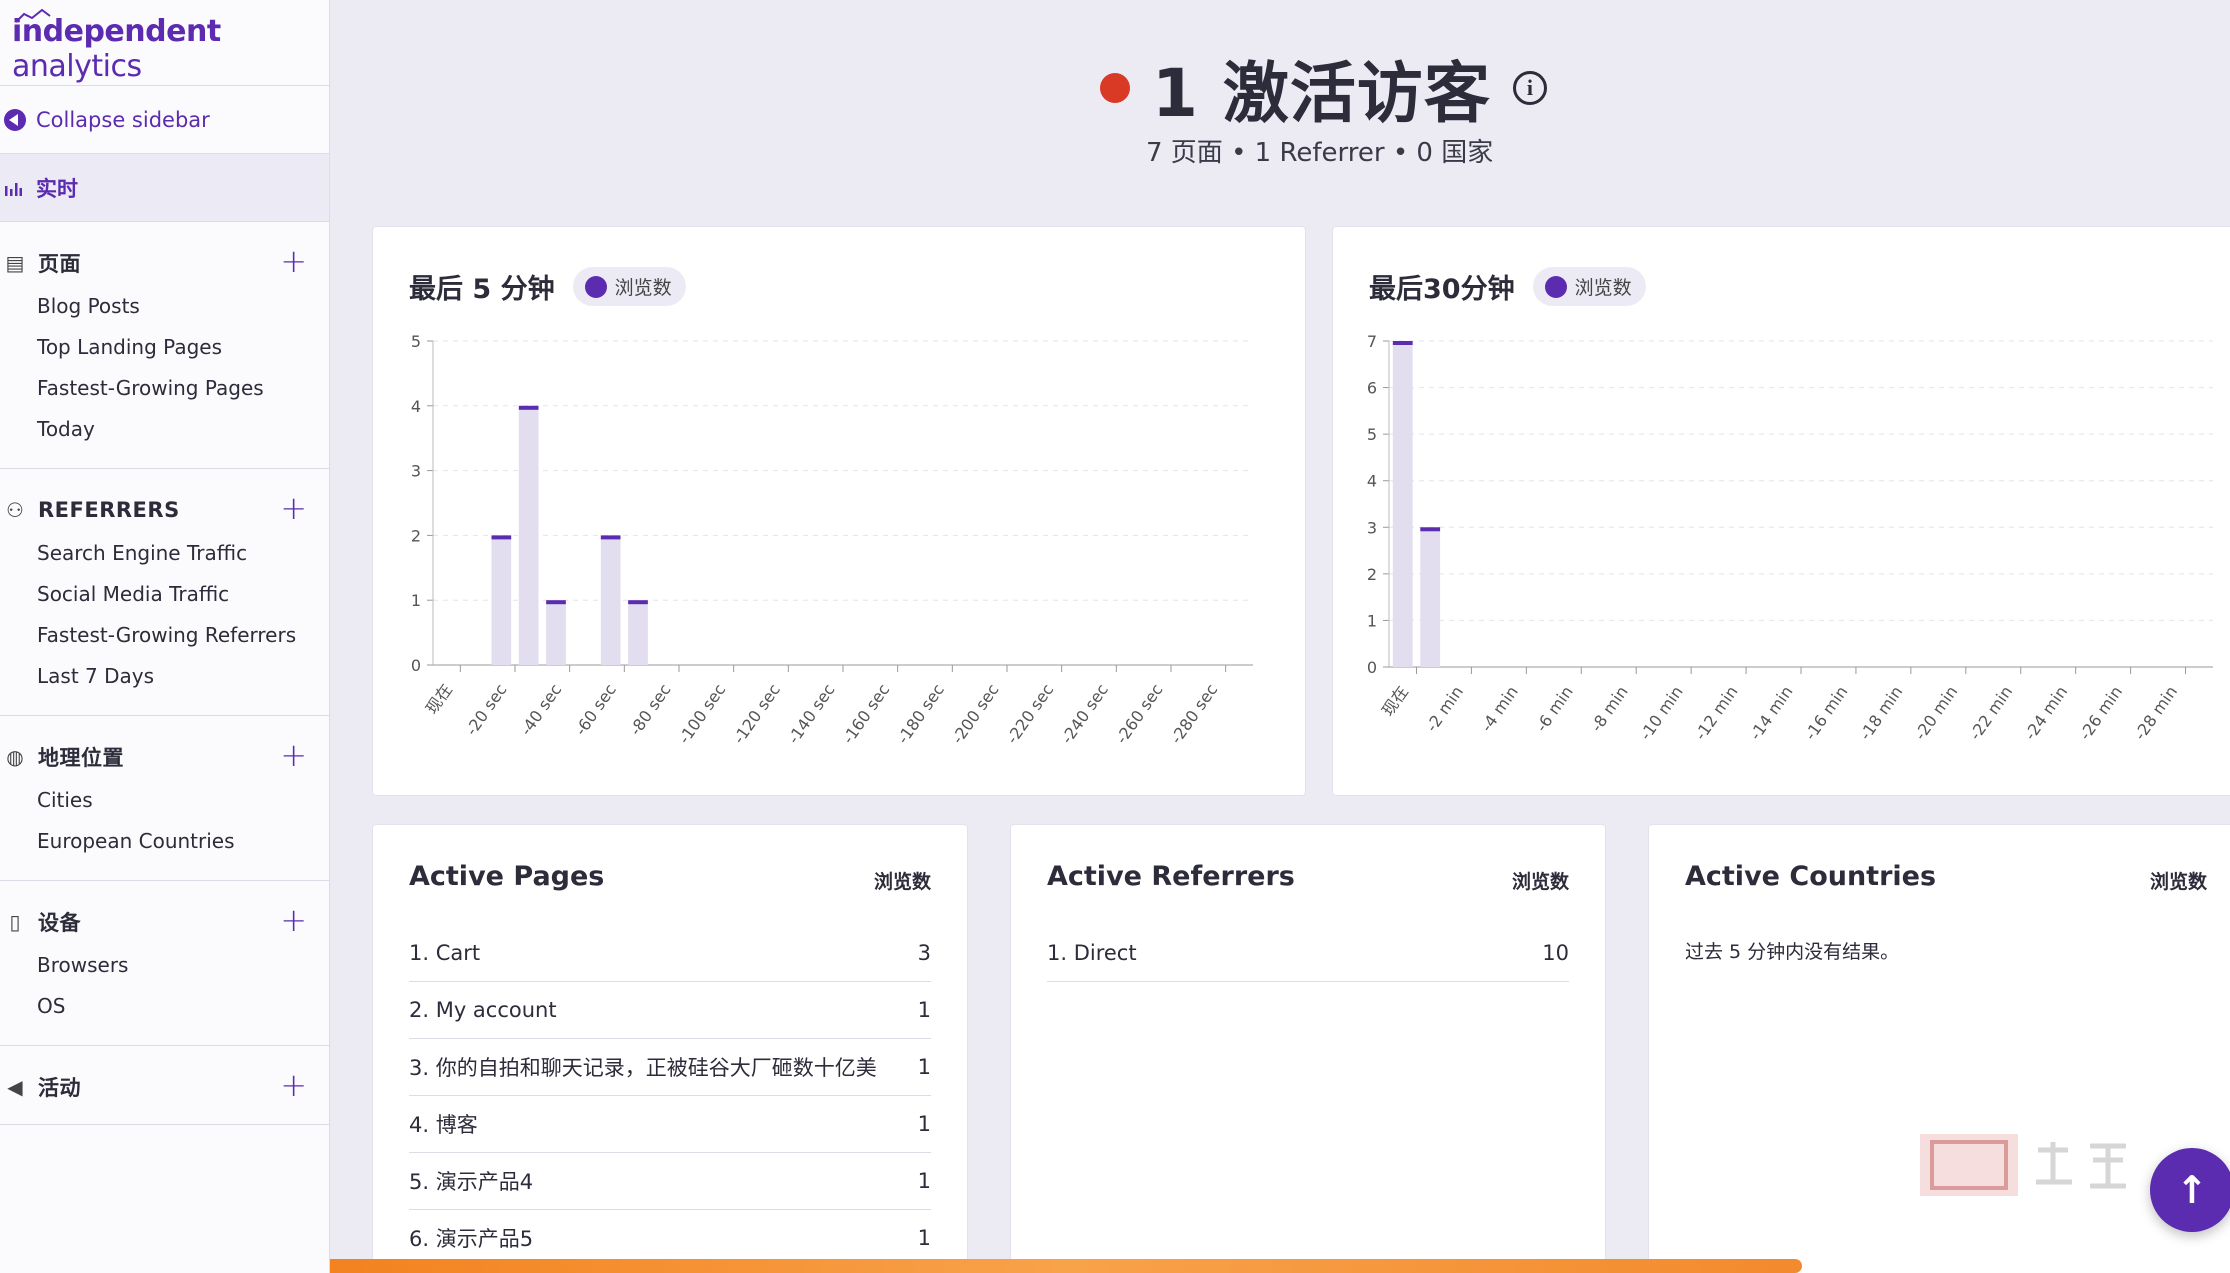 Image resolution: width=2230 pixels, height=1273 pixels. I want to click on page-title: 1 激活访客 i, so click(1323, 88).